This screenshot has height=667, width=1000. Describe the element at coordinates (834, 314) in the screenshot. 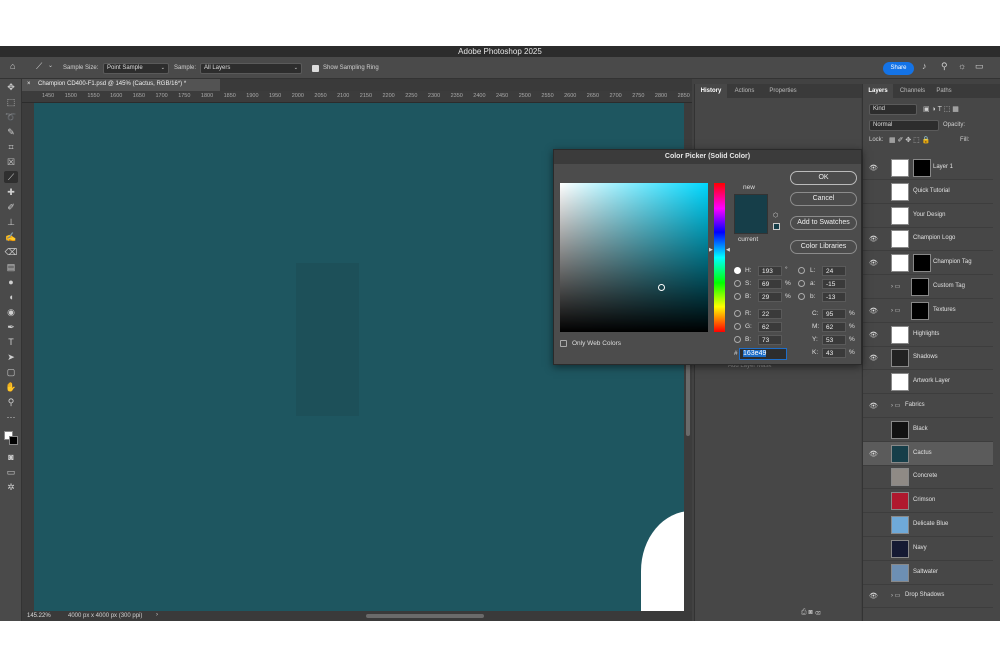

I see `input-c: 95` at that location.